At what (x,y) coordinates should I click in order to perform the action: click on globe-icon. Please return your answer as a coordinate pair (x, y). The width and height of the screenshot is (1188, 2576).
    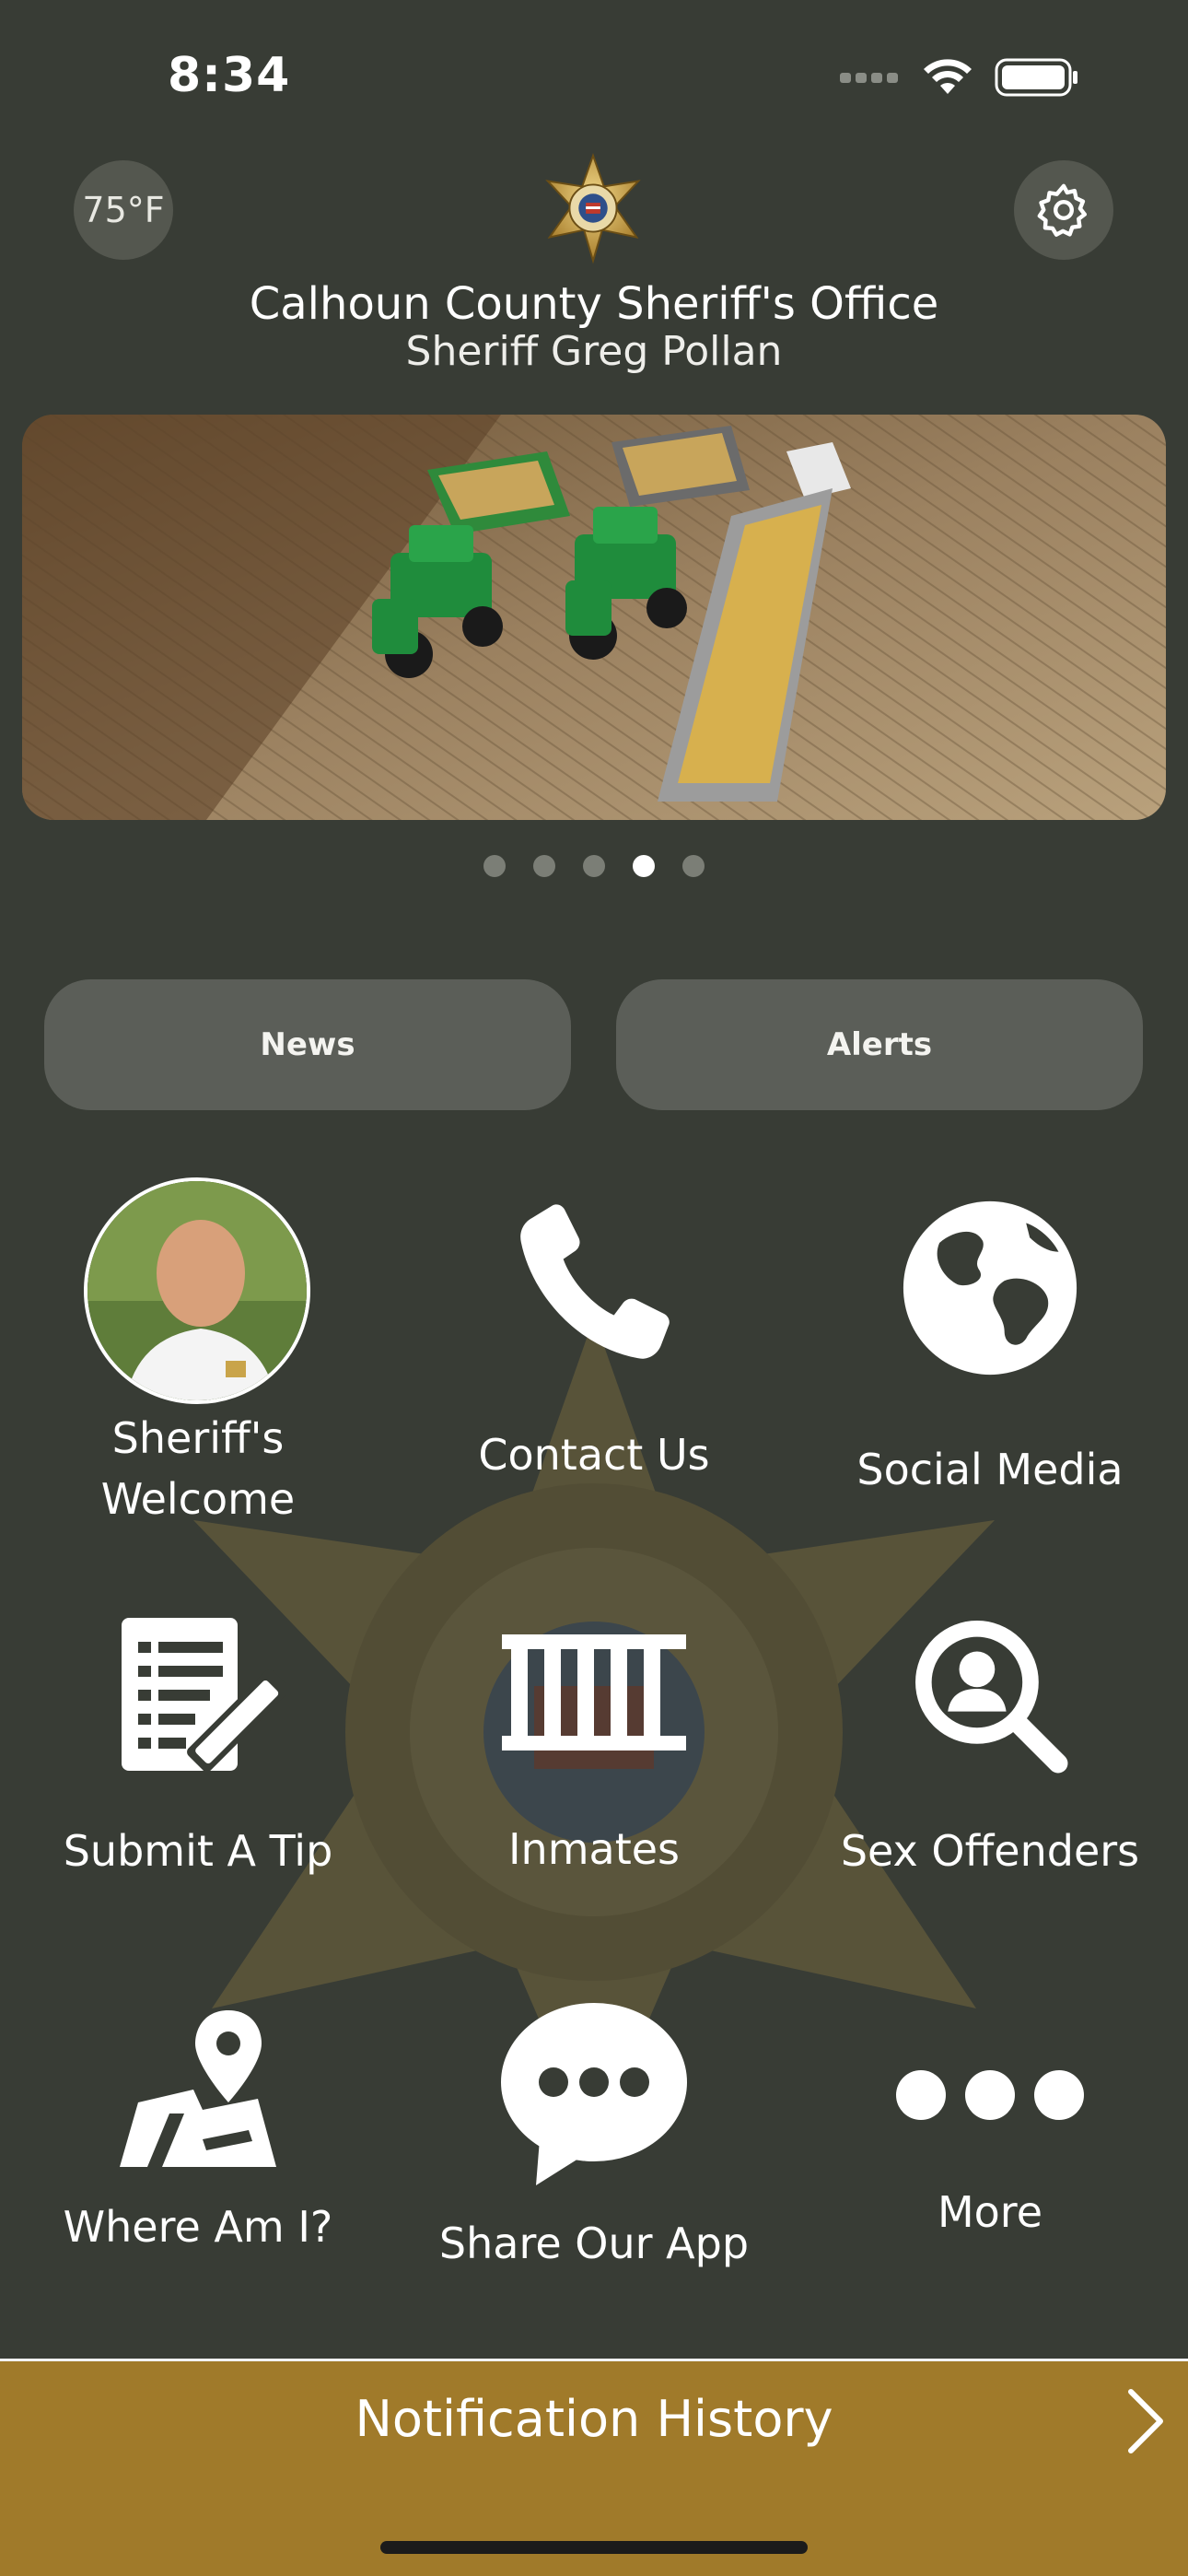
    Looking at the image, I should click on (990, 1288).